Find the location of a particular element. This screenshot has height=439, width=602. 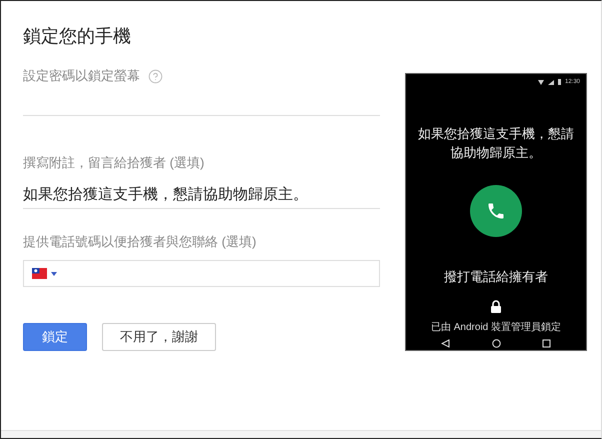

recents-icon is located at coordinates (546, 343).